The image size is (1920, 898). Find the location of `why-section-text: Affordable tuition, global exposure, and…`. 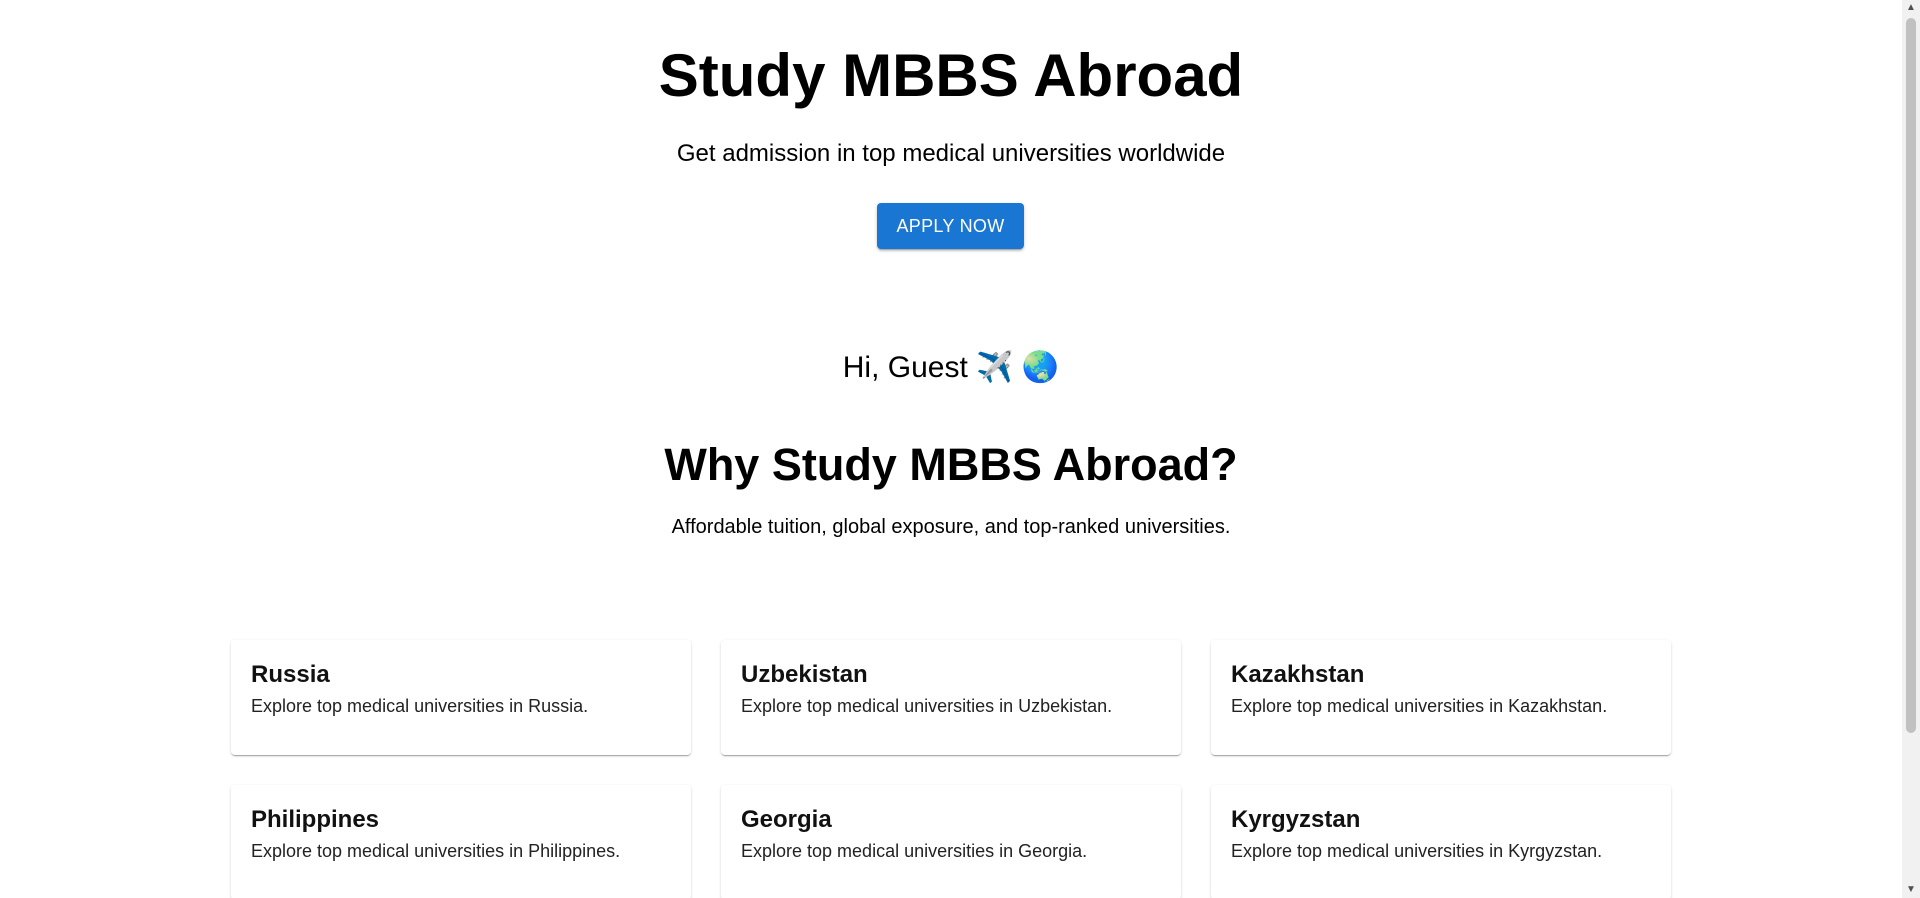

why-section-text: Affordable tuition, global exposure, and… is located at coordinates (951, 527).